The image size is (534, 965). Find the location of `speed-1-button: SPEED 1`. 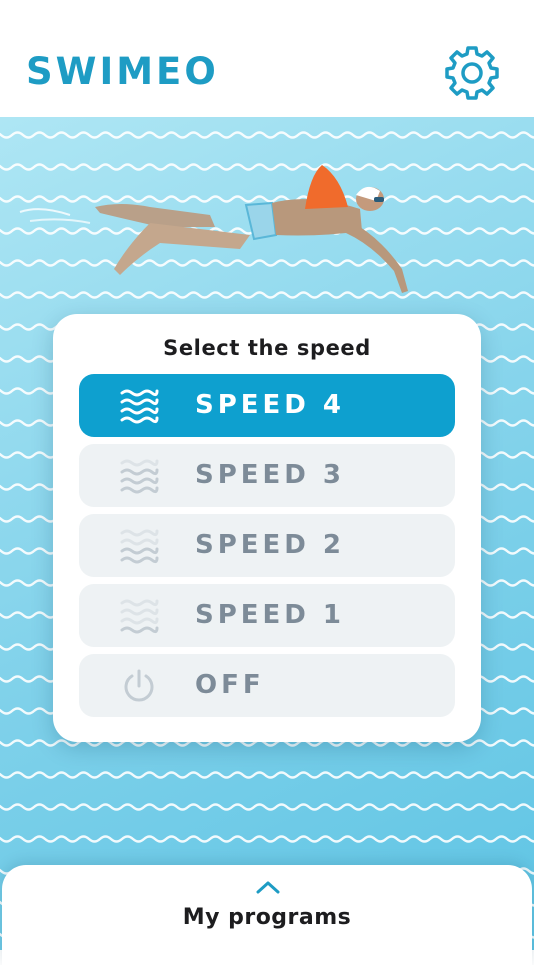

speed-1-button: SPEED 1 is located at coordinates (267, 615).